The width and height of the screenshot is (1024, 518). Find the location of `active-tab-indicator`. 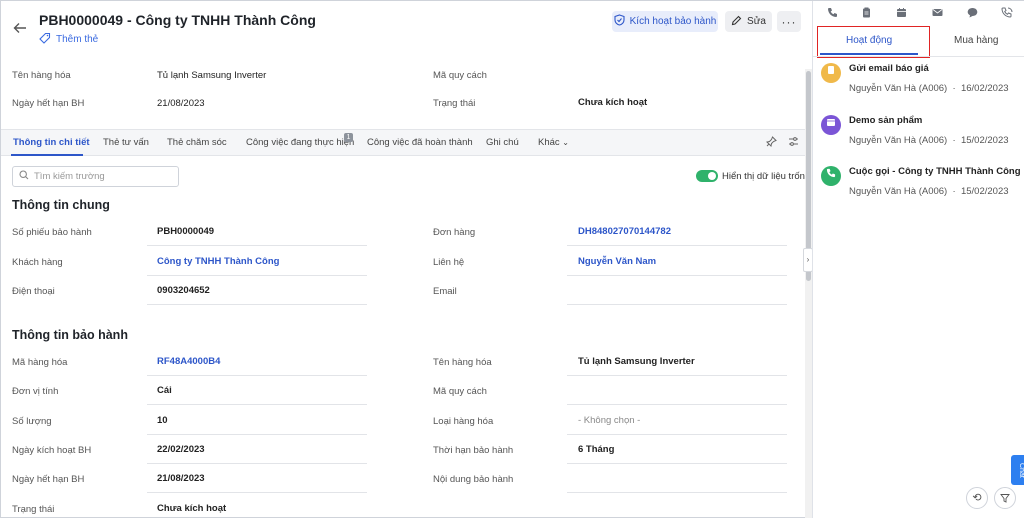

active-tab-indicator is located at coordinates (47, 155).